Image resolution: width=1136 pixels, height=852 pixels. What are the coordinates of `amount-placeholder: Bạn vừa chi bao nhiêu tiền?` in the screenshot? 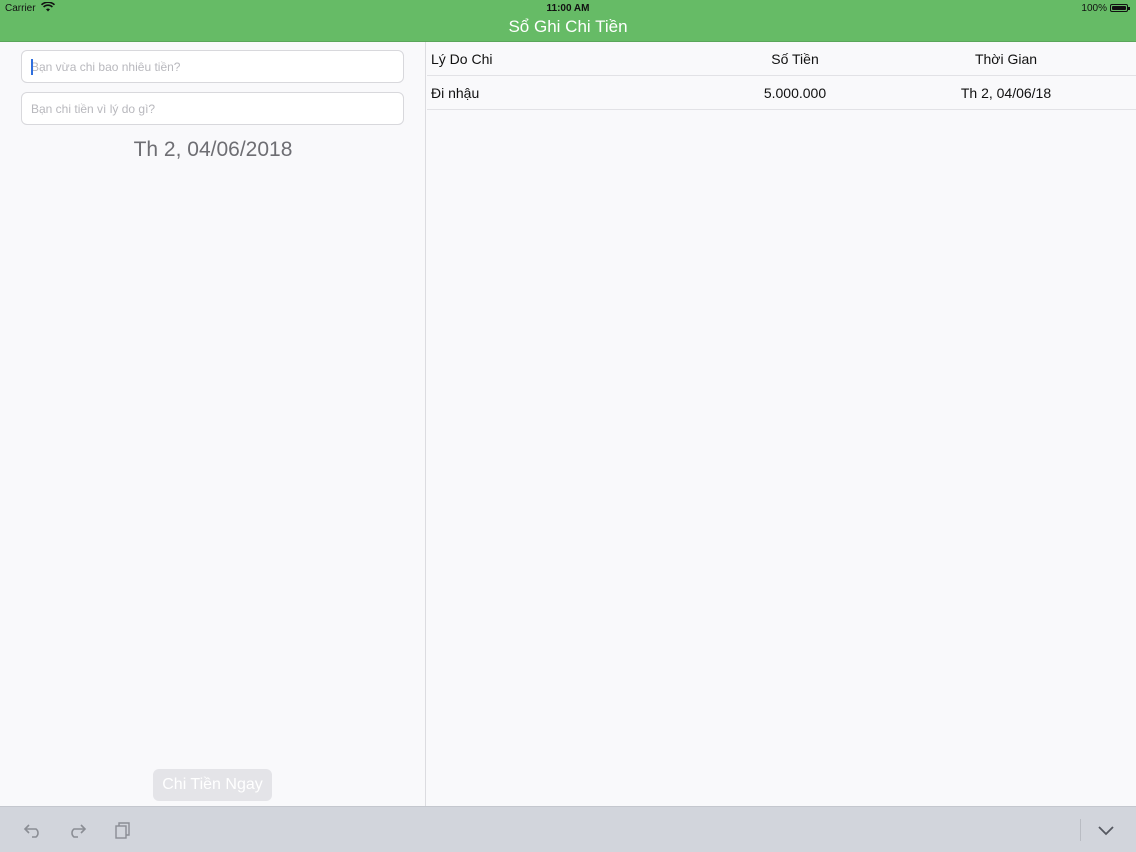 It's located at (106, 67).